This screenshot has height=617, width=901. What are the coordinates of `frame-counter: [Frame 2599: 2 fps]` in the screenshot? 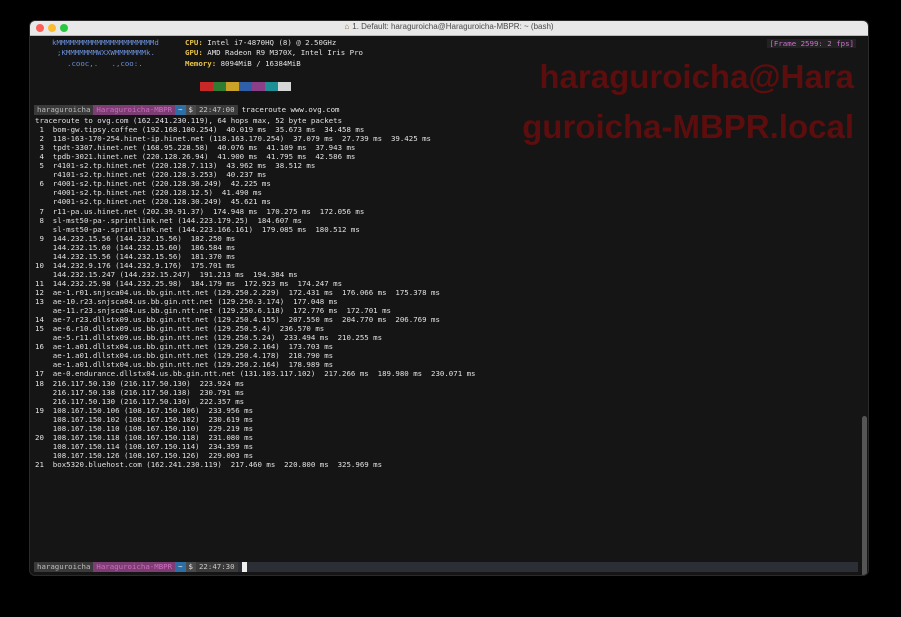 It's located at (811, 43).